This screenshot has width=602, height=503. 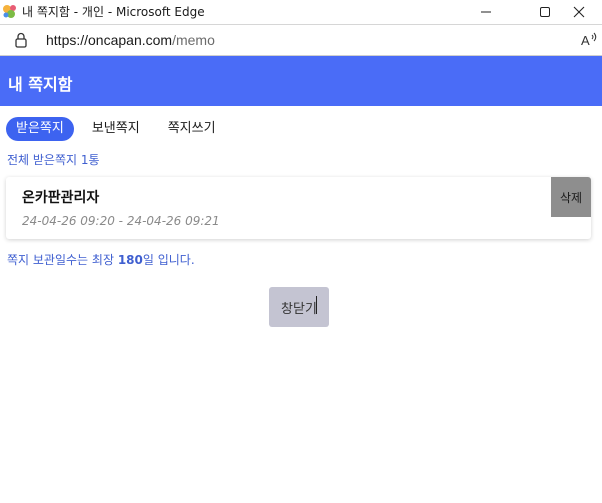 What do you see at coordinates (109, 40) in the screenshot?
I see `url-host: https://oncapan.com` at bounding box center [109, 40].